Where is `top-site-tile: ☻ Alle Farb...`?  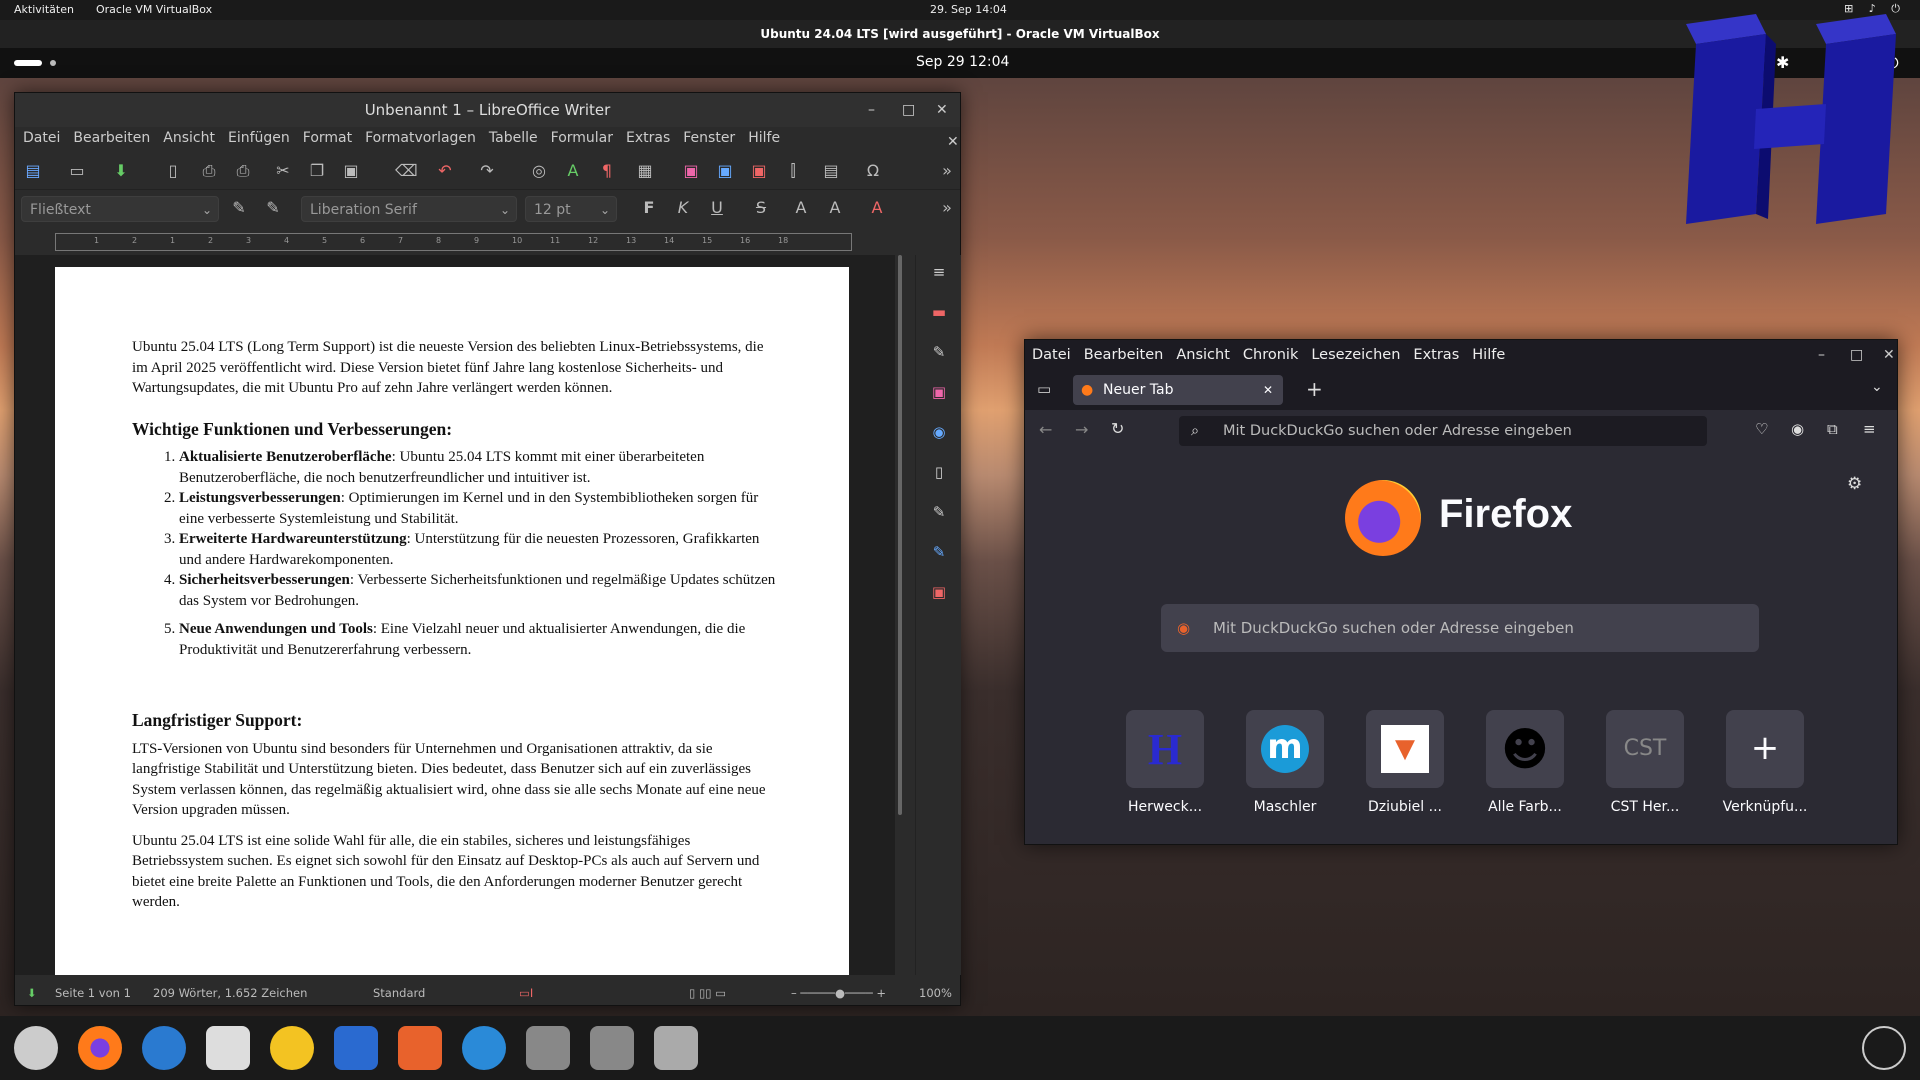 top-site-tile: ☻ Alle Farb... is located at coordinates (1525, 762).